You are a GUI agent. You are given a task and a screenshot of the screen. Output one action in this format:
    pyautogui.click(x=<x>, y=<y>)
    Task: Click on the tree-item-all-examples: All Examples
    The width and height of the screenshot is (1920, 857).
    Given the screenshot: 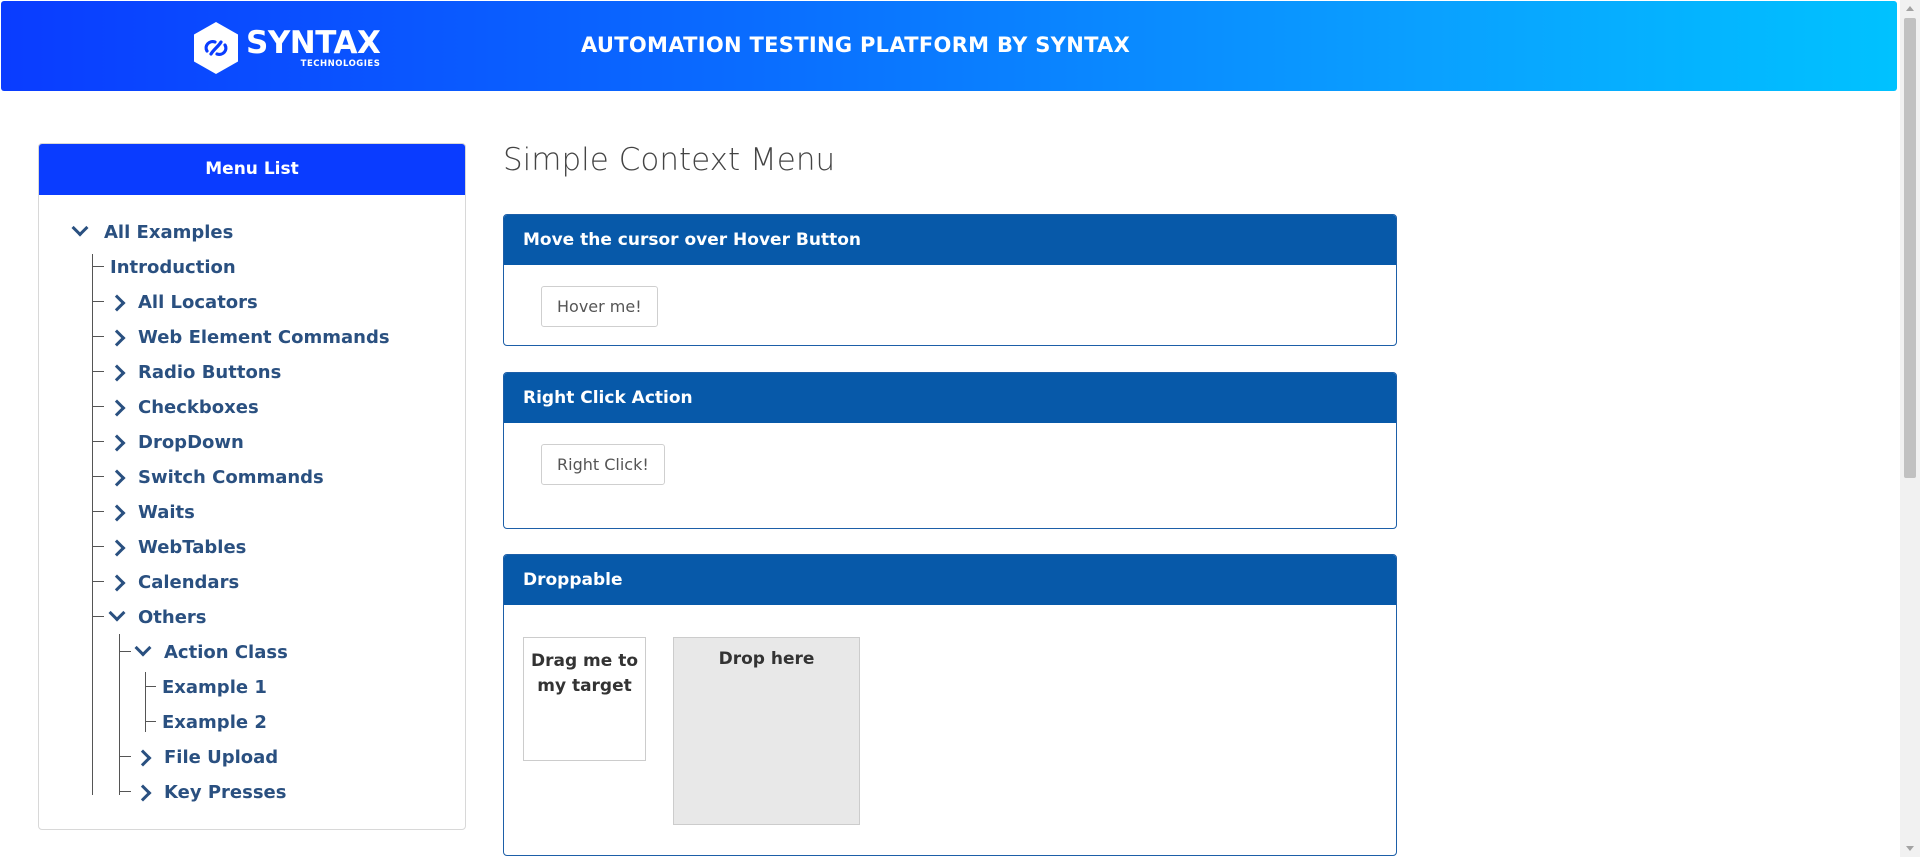 What is the action you would take?
    pyautogui.click(x=152, y=231)
    